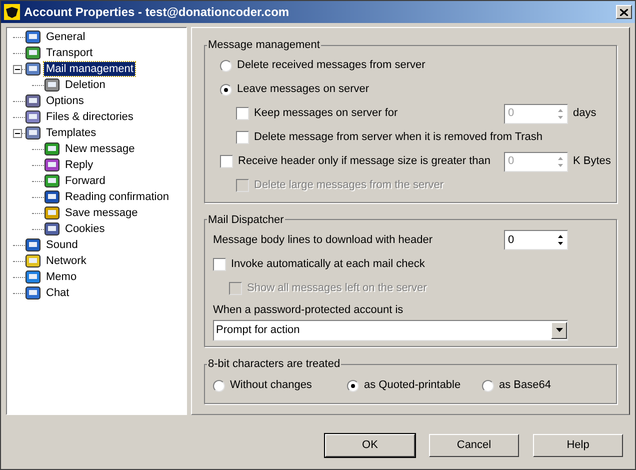  What do you see at coordinates (308, 310) in the screenshot?
I see `field-label: When a password-protected account is` at bounding box center [308, 310].